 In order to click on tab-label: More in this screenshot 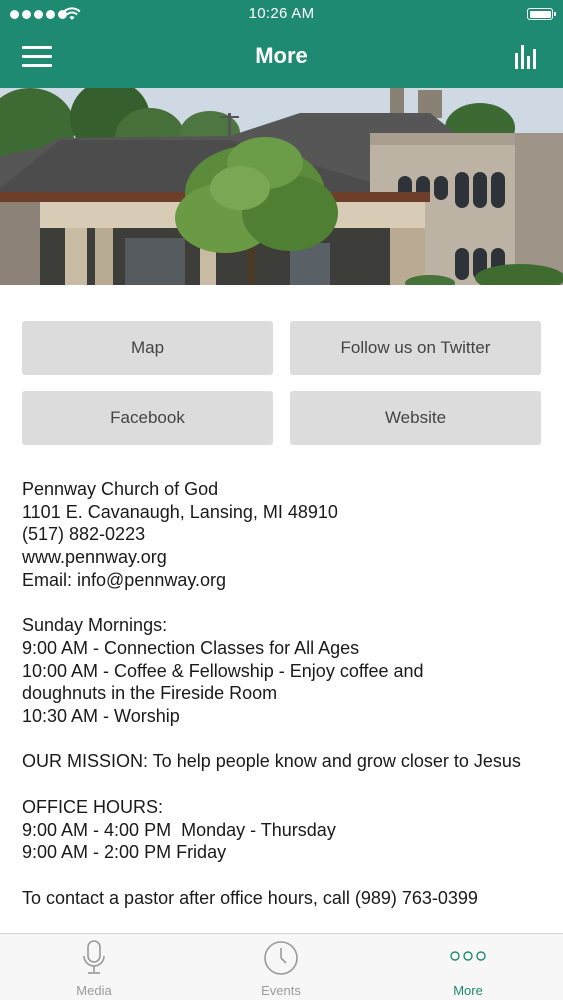, I will do `click(468, 990)`.